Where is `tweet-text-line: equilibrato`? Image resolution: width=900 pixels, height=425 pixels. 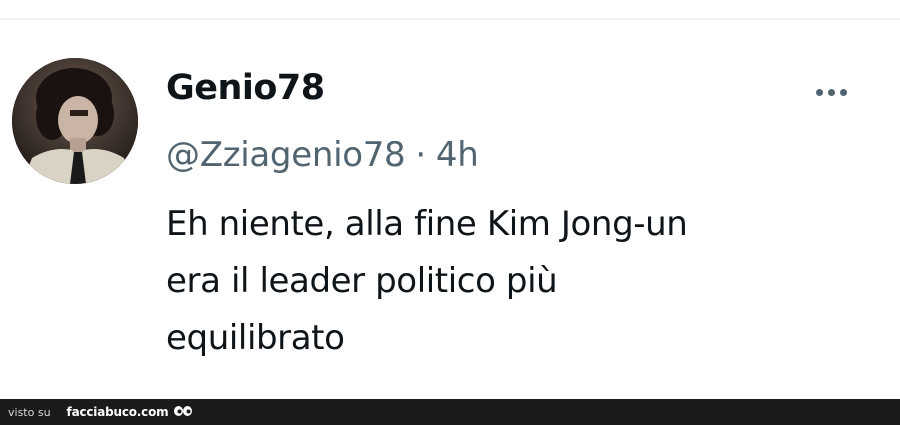
tweet-text-line: equilibrato is located at coordinates (255, 338).